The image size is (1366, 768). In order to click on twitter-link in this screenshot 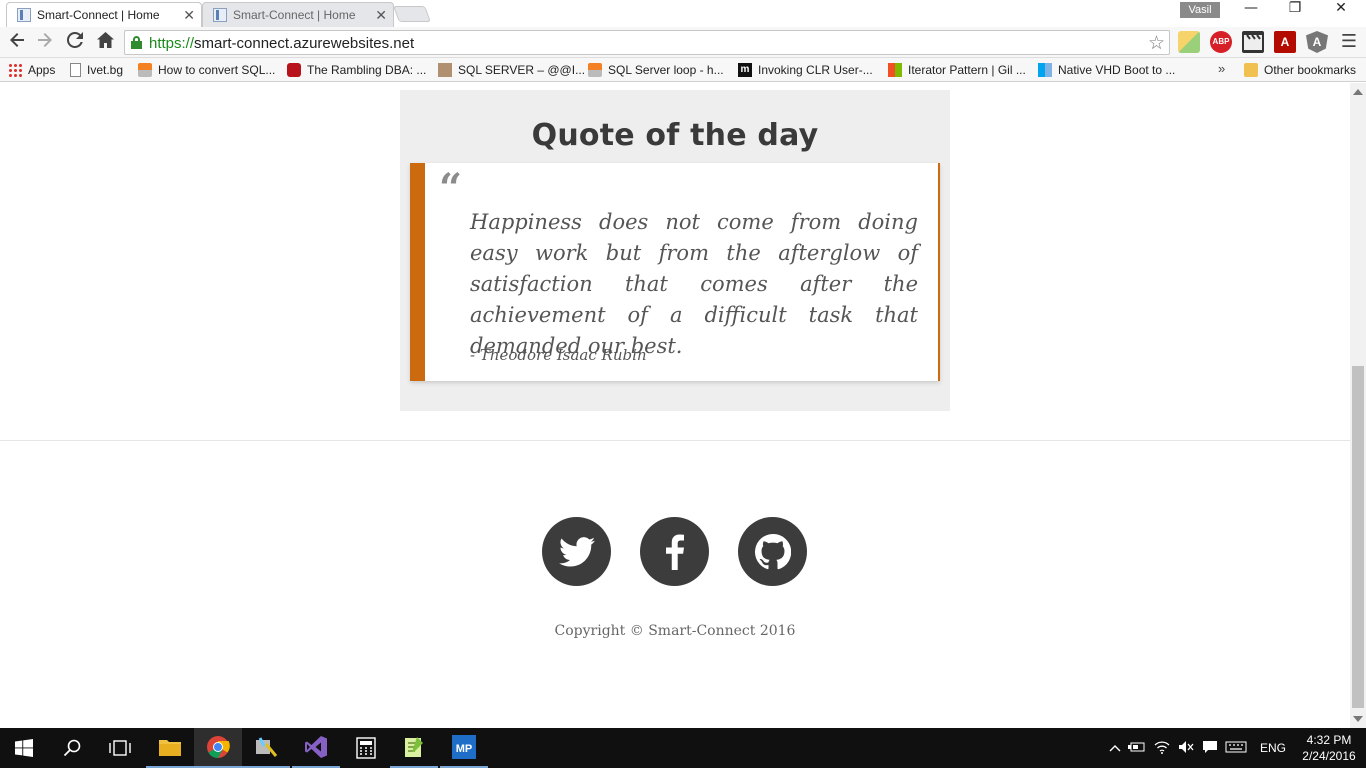, I will do `click(576, 551)`.